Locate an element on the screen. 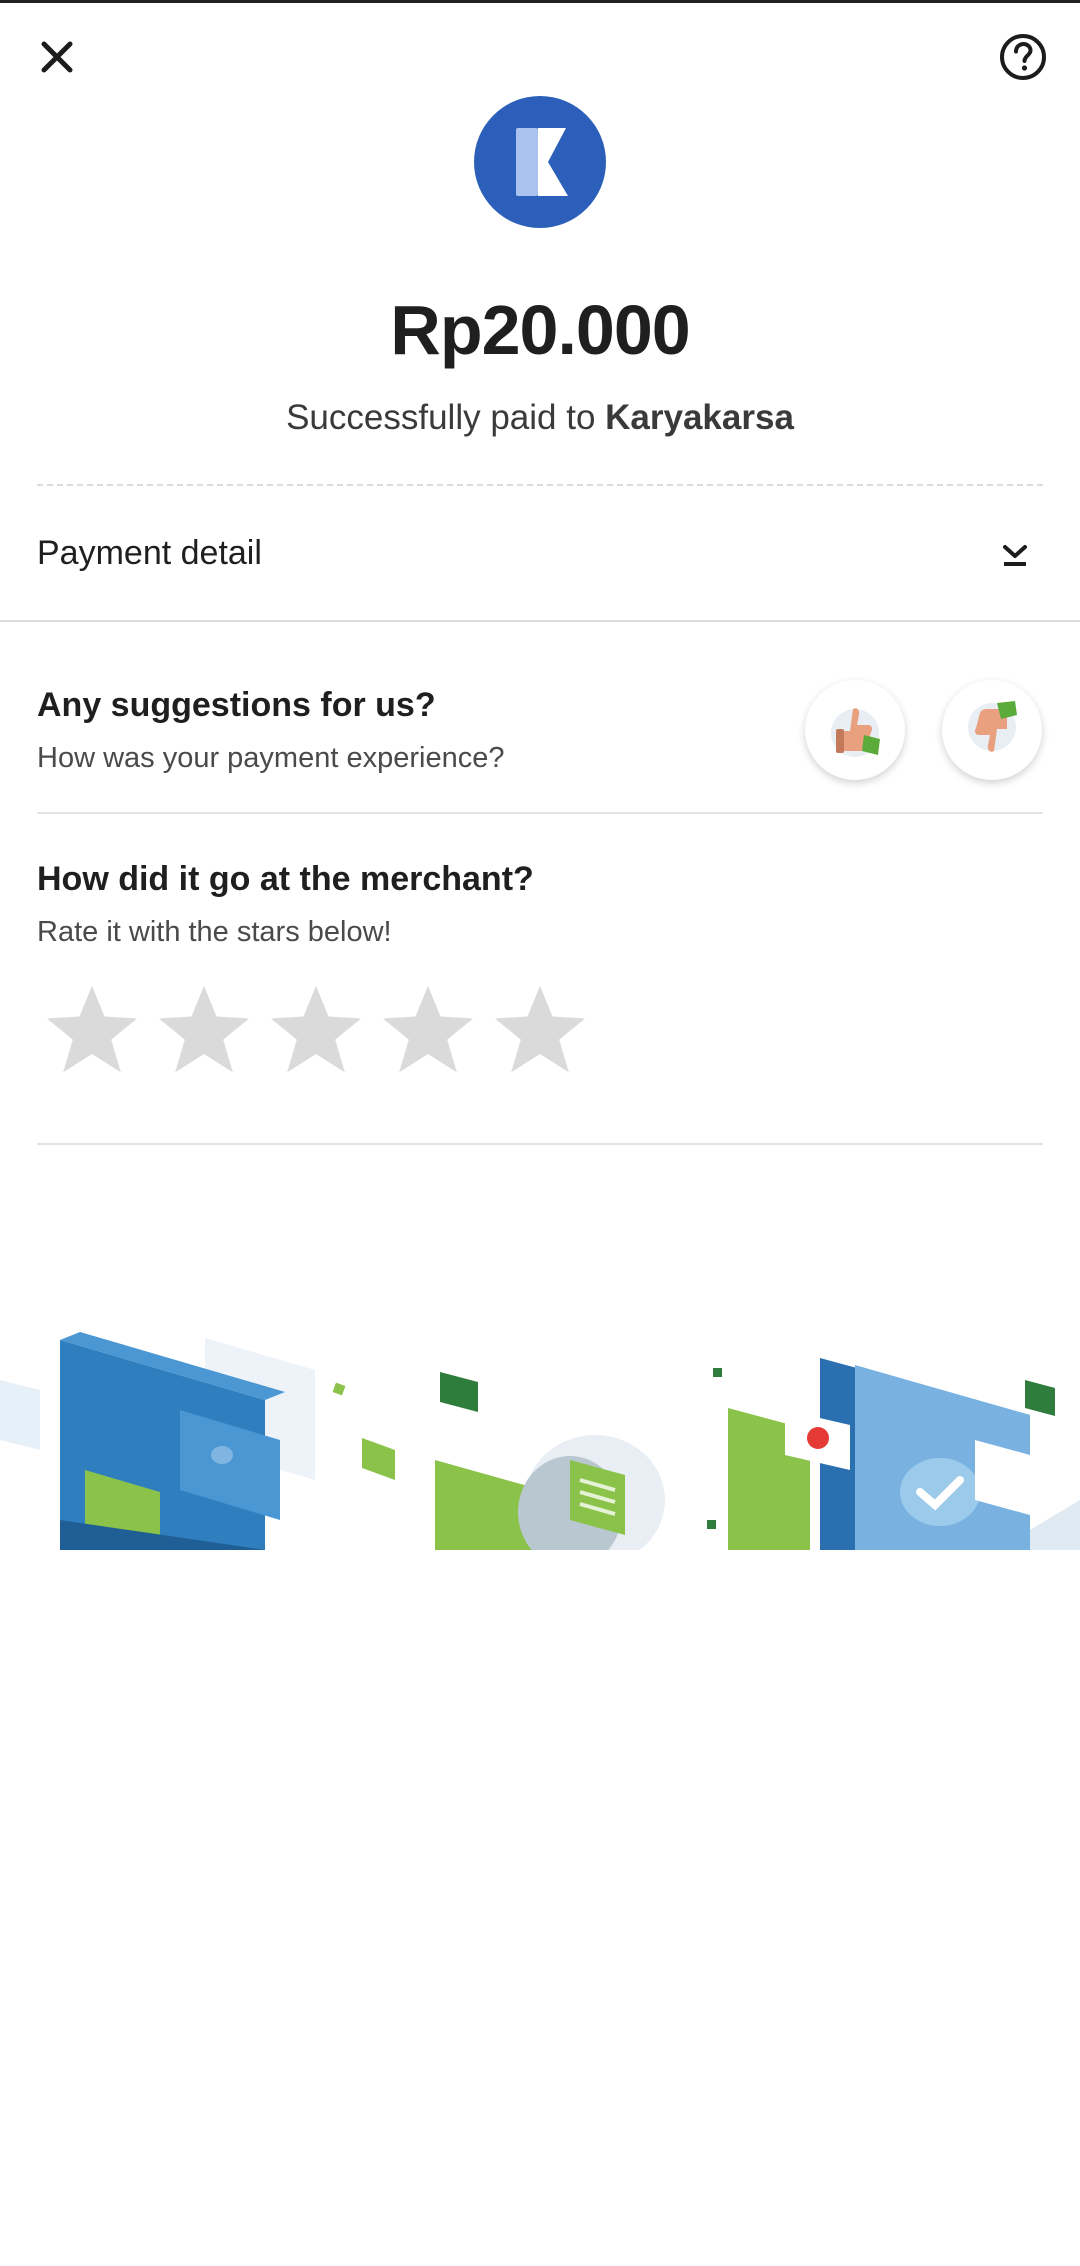 This screenshot has height=2266, width=1080. star-1-icon is located at coordinates (92, 1030).